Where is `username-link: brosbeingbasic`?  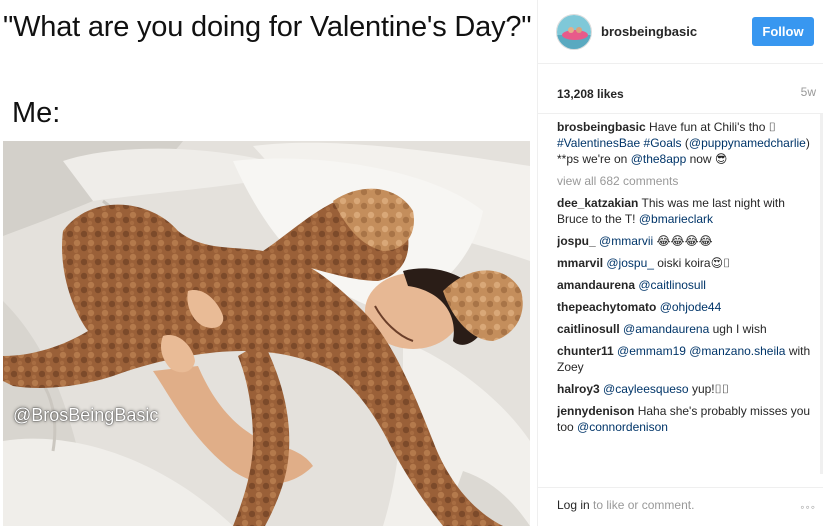 username-link: brosbeingbasic is located at coordinates (649, 31).